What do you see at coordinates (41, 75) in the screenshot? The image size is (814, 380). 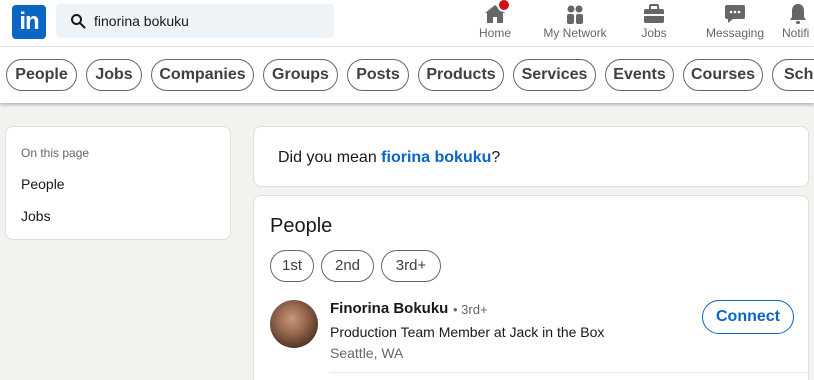 I see `filter-people: People` at bounding box center [41, 75].